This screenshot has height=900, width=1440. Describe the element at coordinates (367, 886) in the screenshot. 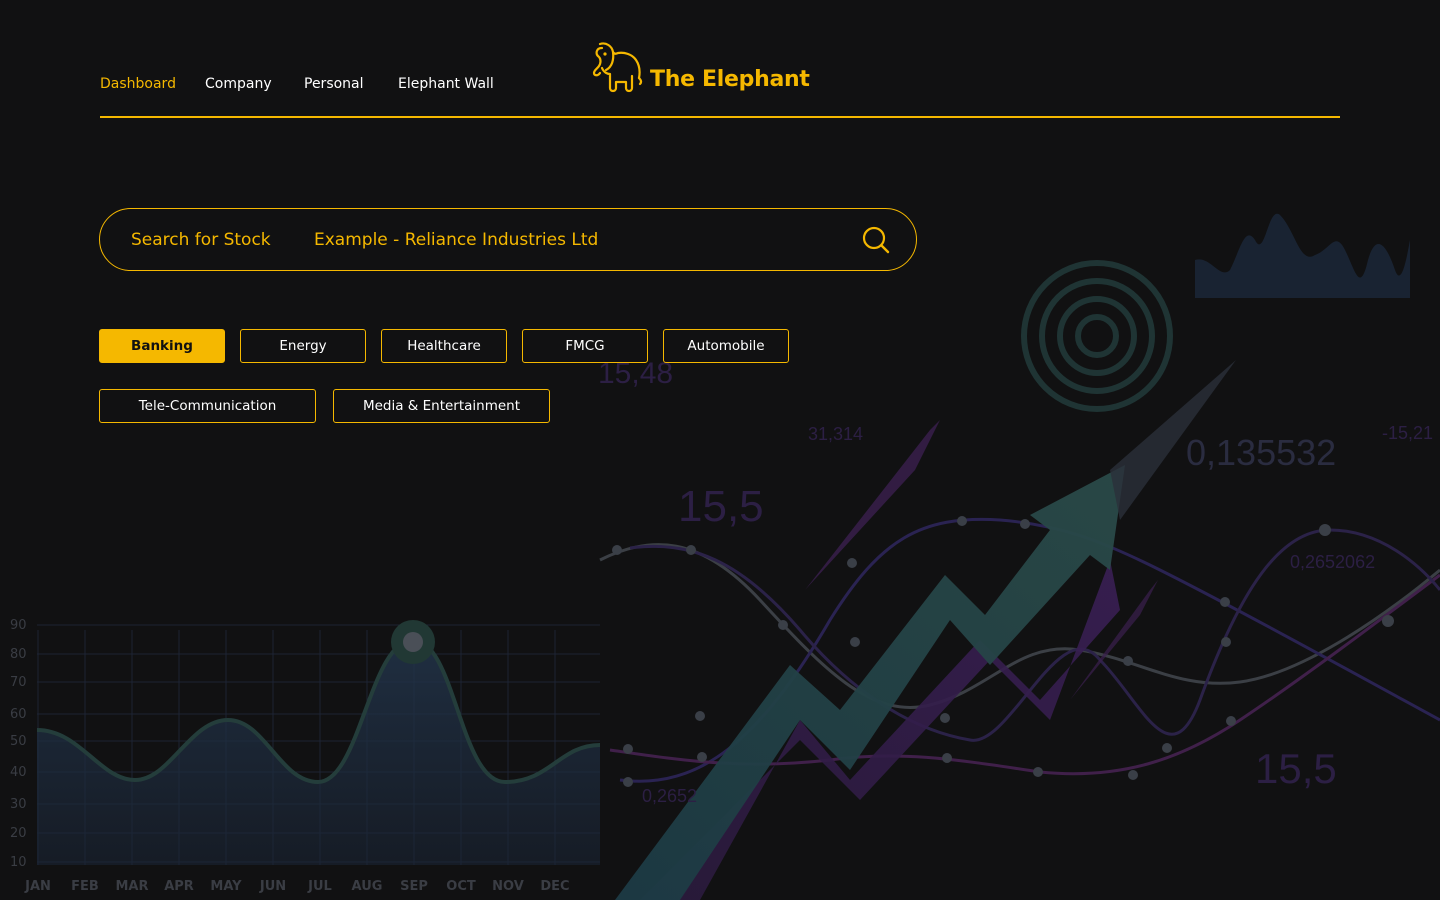

I see `bg-month-tick: AUG` at that location.